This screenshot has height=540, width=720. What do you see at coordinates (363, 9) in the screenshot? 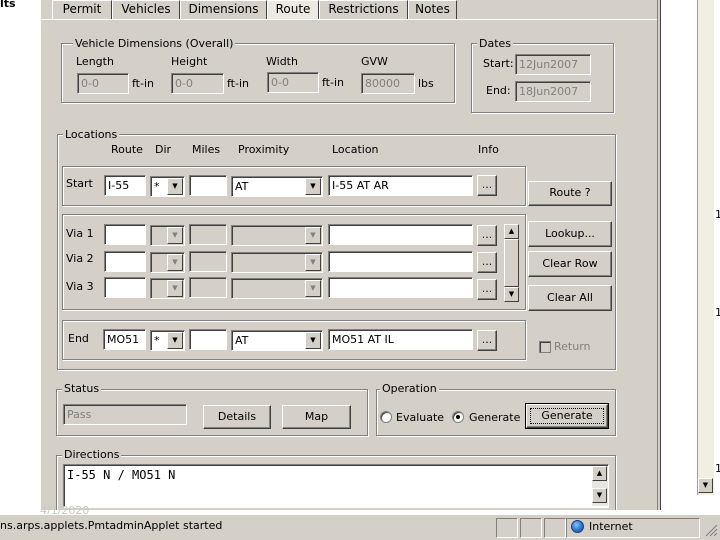
I see `tab-restrictions: Restrictions` at bounding box center [363, 9].